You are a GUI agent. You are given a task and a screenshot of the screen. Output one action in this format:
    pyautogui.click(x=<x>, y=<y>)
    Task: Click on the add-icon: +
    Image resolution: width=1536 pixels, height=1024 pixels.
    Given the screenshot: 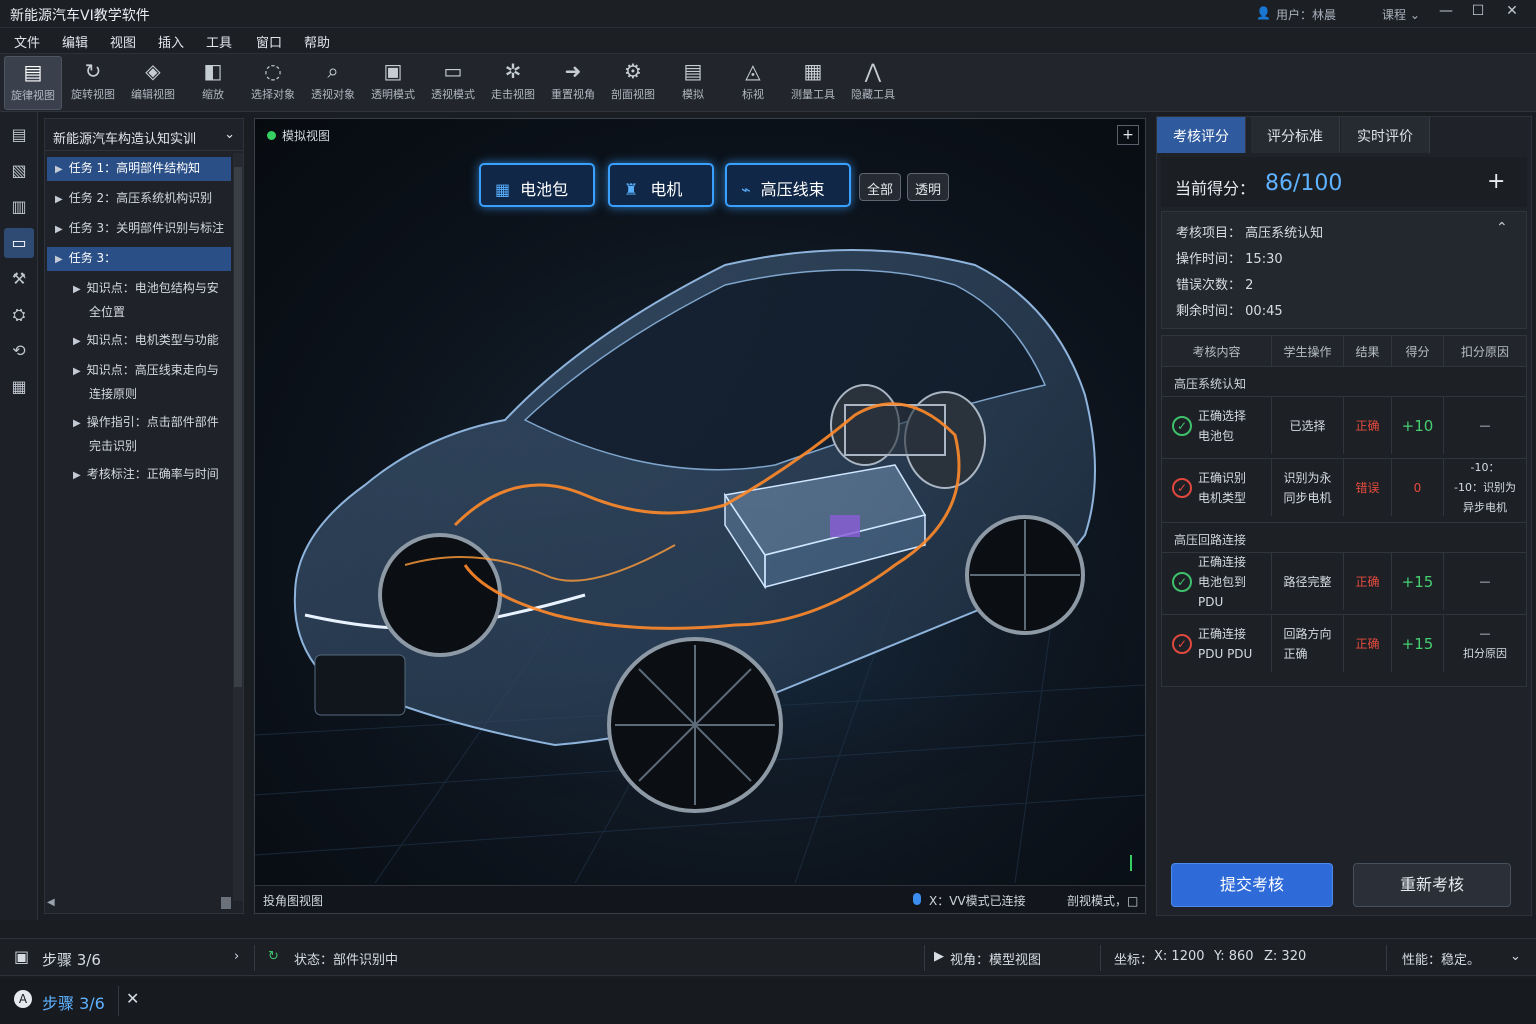 What is the action you would take?
    pyautogui.click(x=1496, y=181)
    